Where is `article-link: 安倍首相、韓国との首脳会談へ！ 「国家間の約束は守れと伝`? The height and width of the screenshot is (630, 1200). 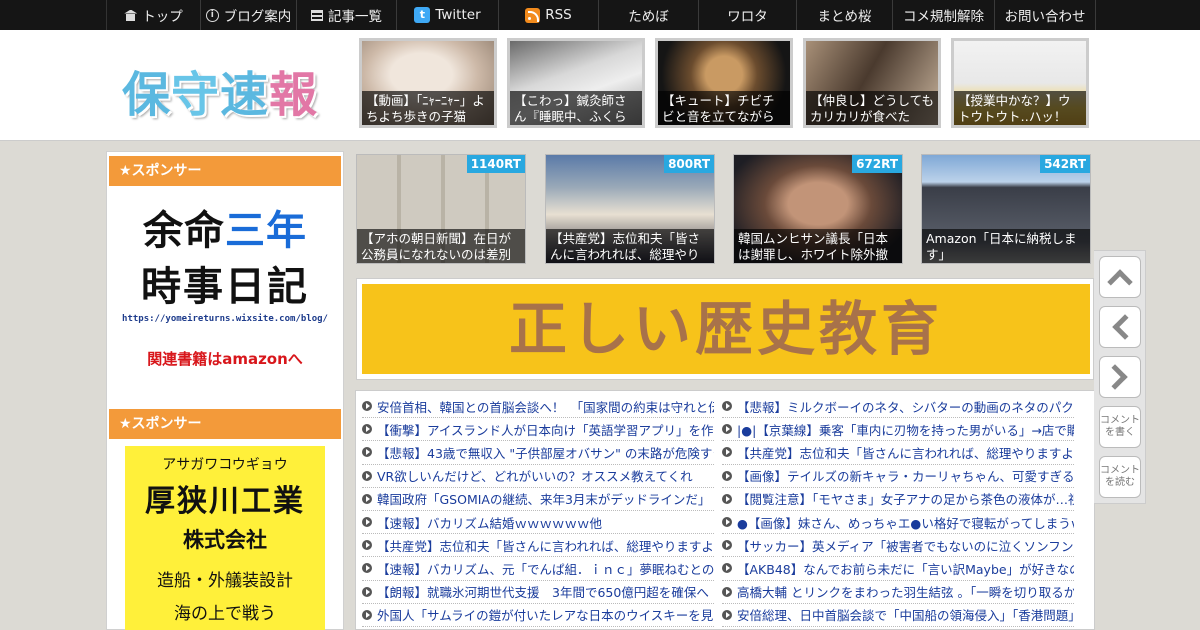
article-link: 安倍首相、韓国との首脳会談へ！ 「国家間の約束は守れと伝 is located at coordinates (538, 407).